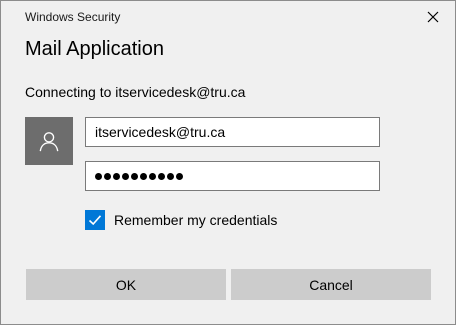  I want to click on close-button, so click(433, 17).